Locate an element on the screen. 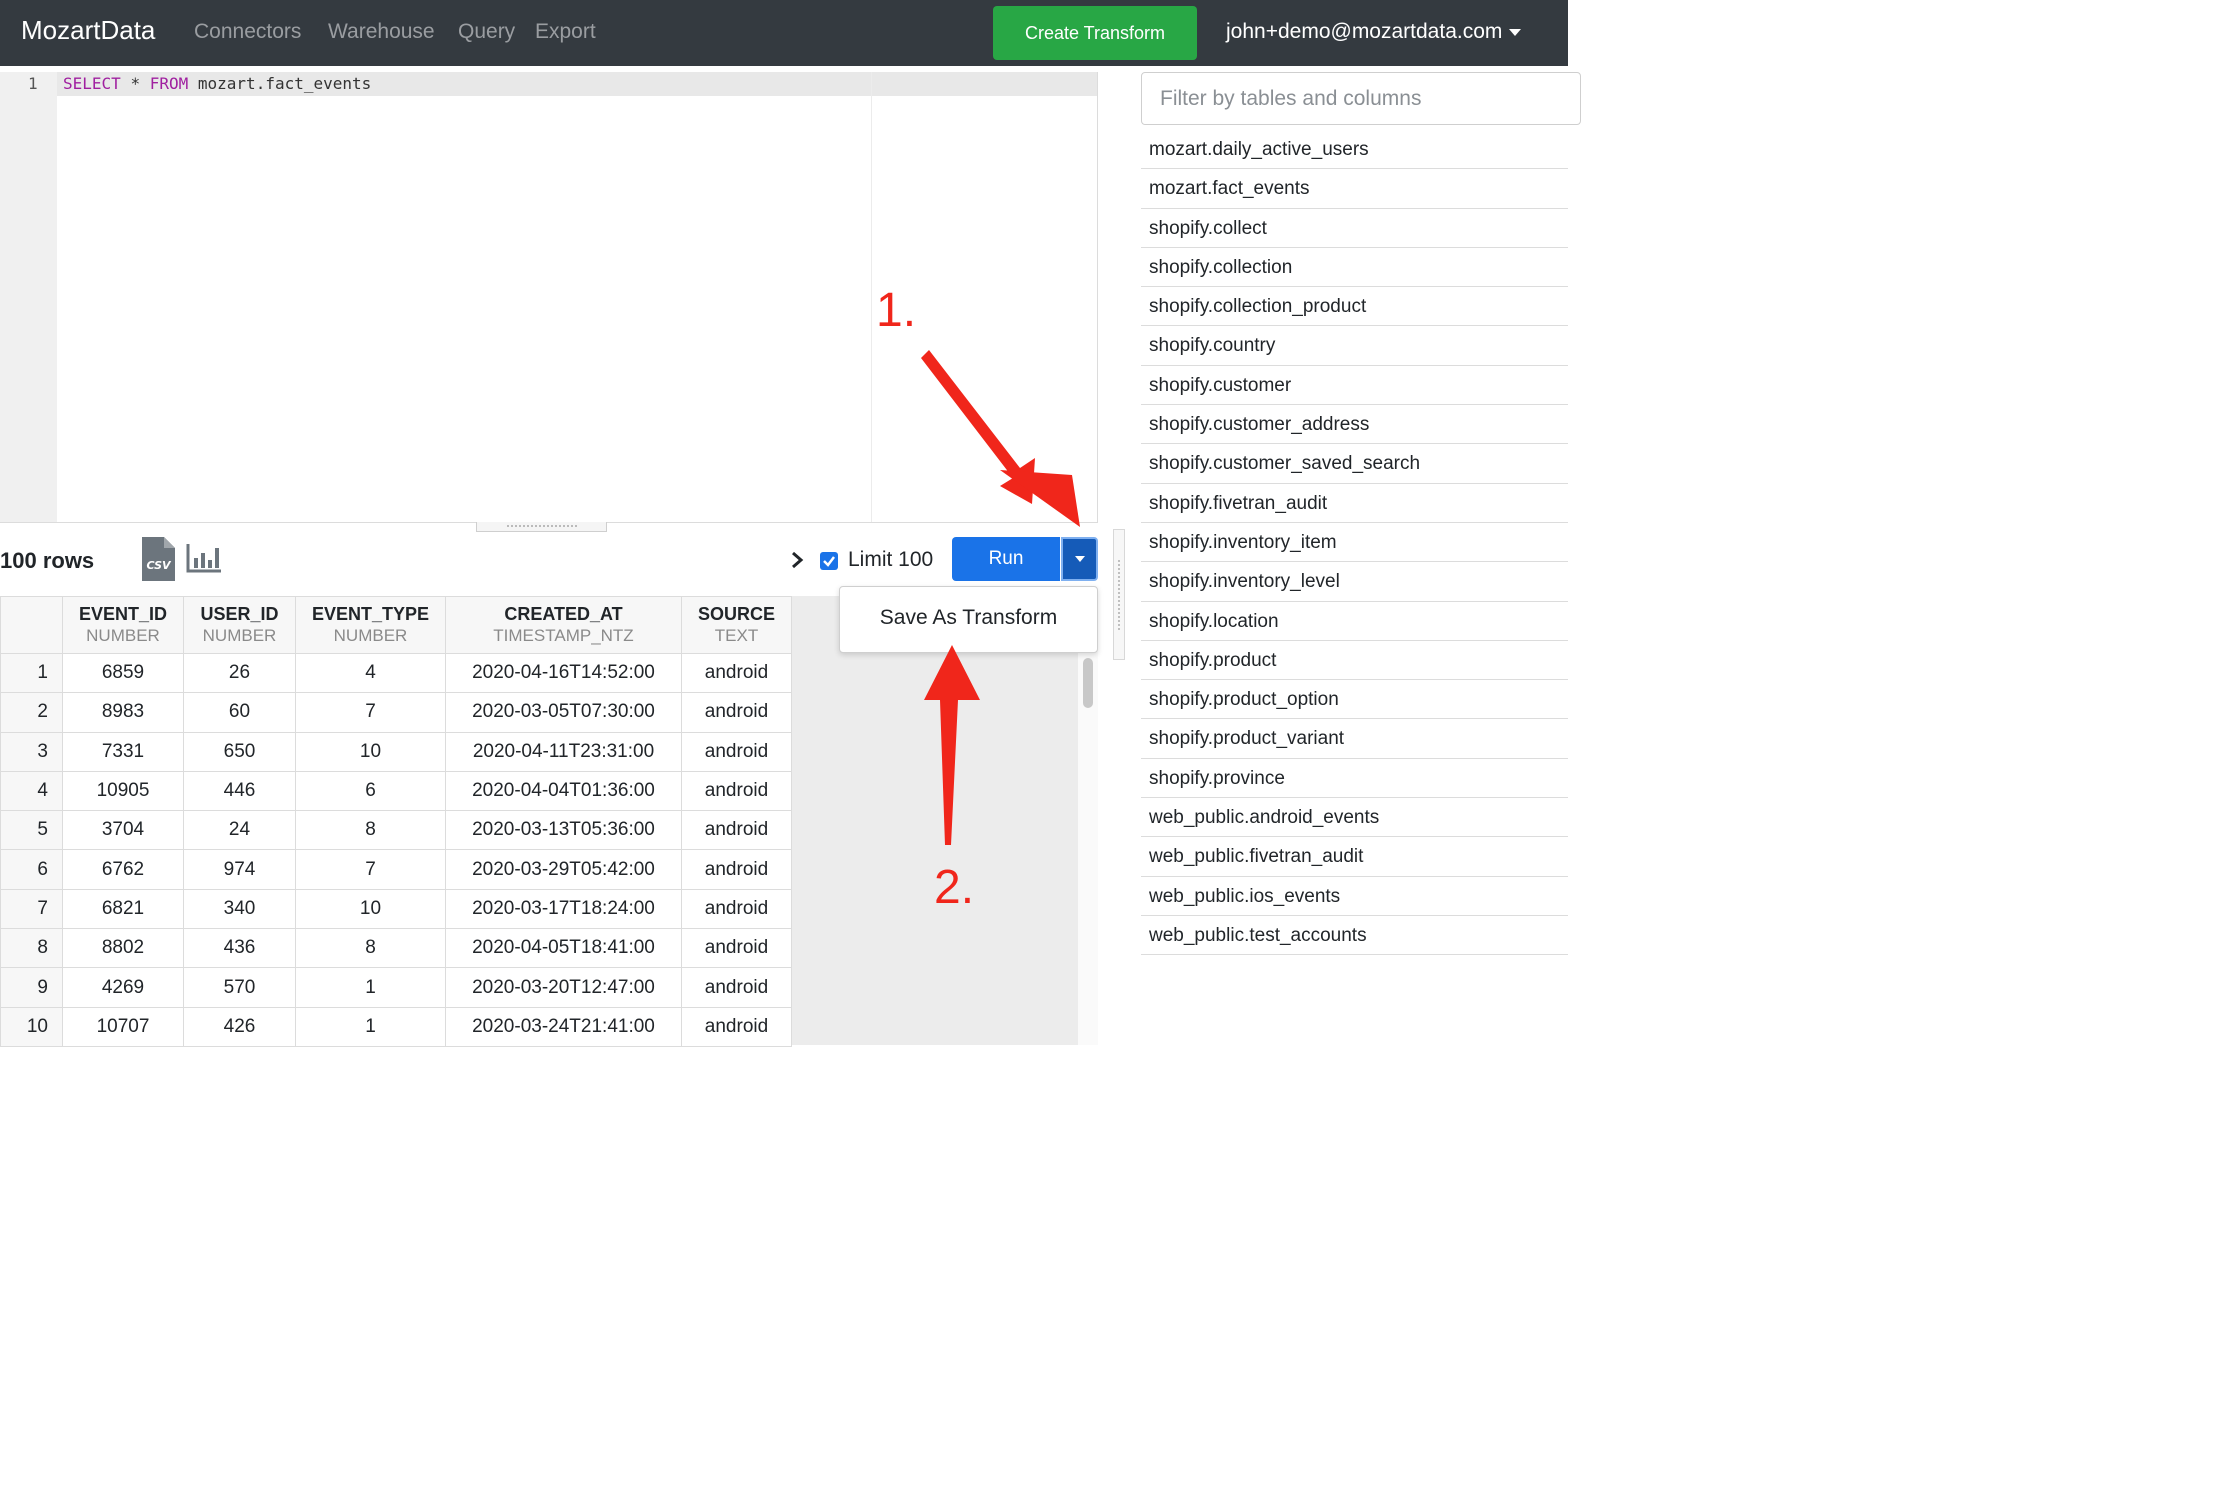 The height and width of the screenshot is (1490, 2236). column-header: EVENT_TYPE NUMBER is located at coordinates (370, 625).